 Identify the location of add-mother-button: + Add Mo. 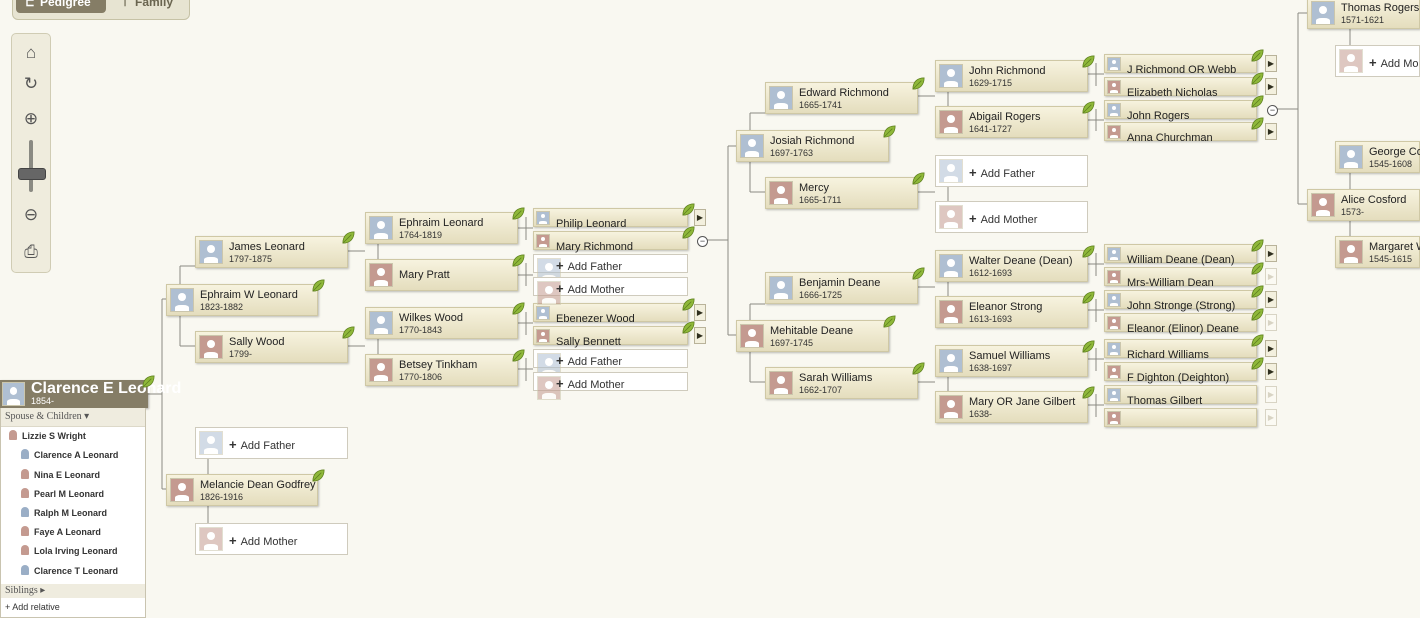
(1377, 61).